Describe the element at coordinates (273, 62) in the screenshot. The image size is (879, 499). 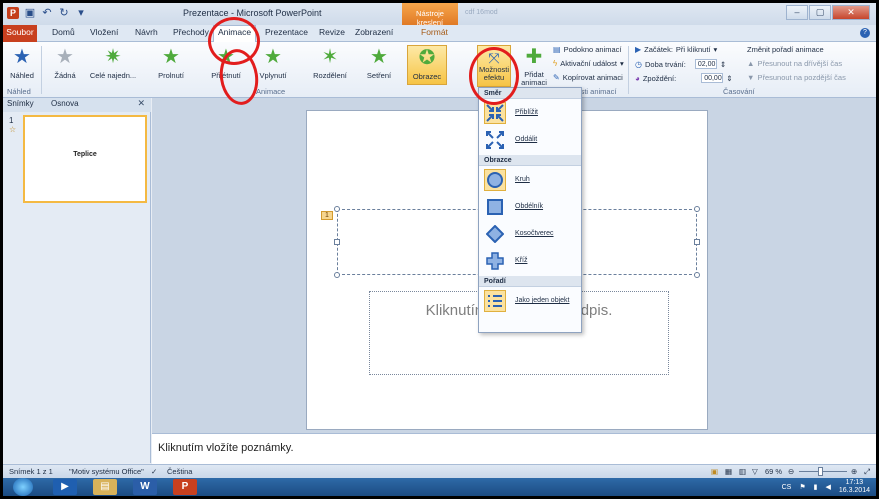
I see `animation-float-in: ★ Vplynutí` at that location.